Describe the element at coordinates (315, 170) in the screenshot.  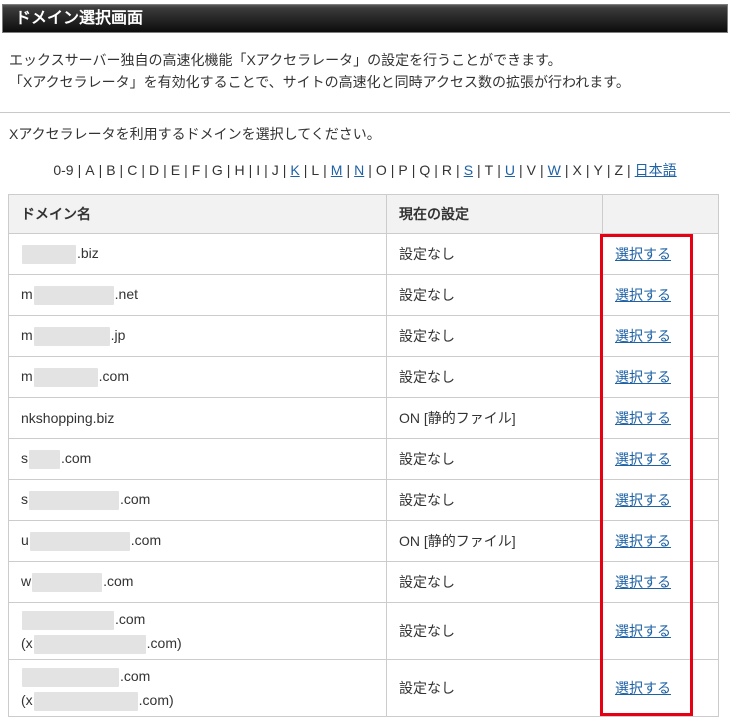
I see `index-nav-item-L: L` at that location.